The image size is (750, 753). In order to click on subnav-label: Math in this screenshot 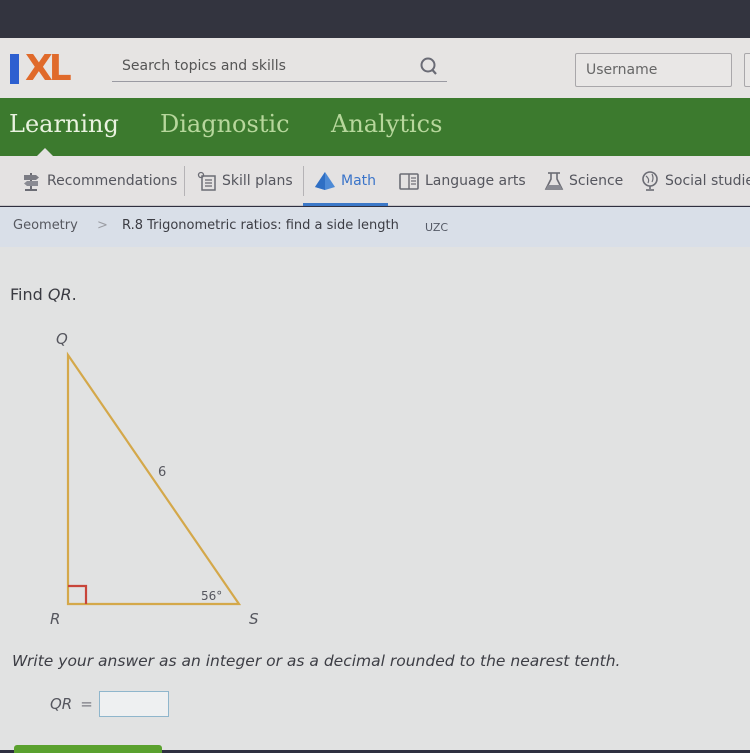, I will do `click(359, 181)`.